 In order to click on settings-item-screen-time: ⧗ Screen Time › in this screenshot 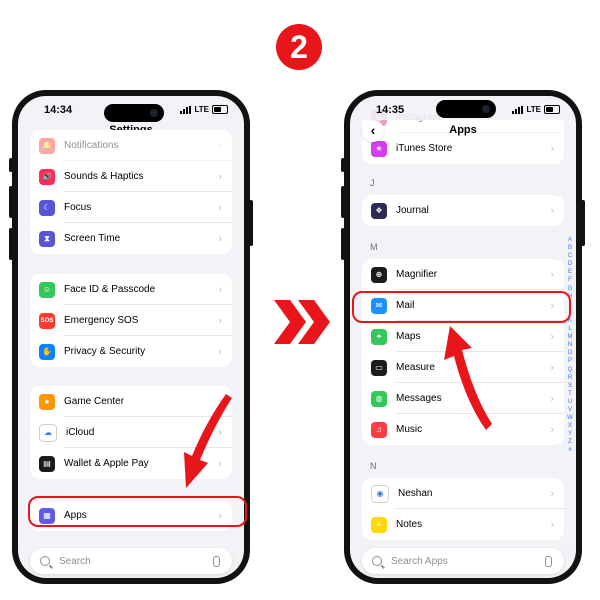, I will do `click(131, 238)`.